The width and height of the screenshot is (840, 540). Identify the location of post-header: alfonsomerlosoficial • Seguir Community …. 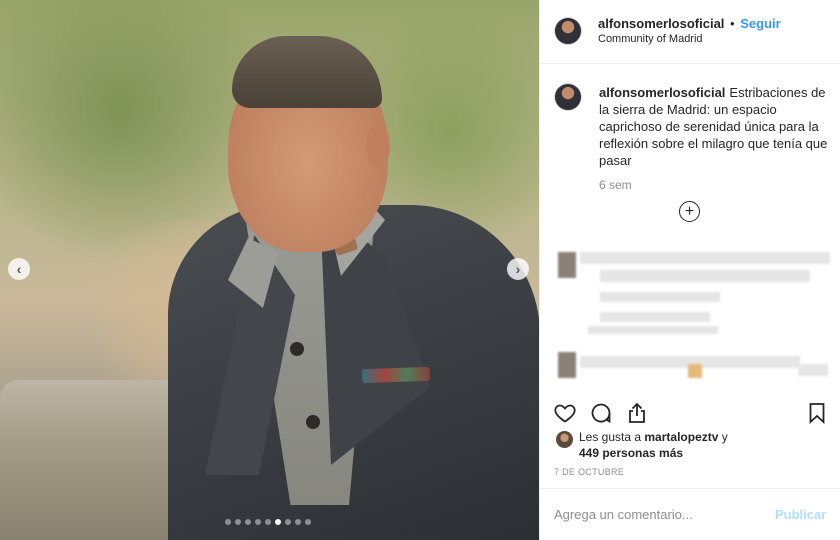
(690, 32).